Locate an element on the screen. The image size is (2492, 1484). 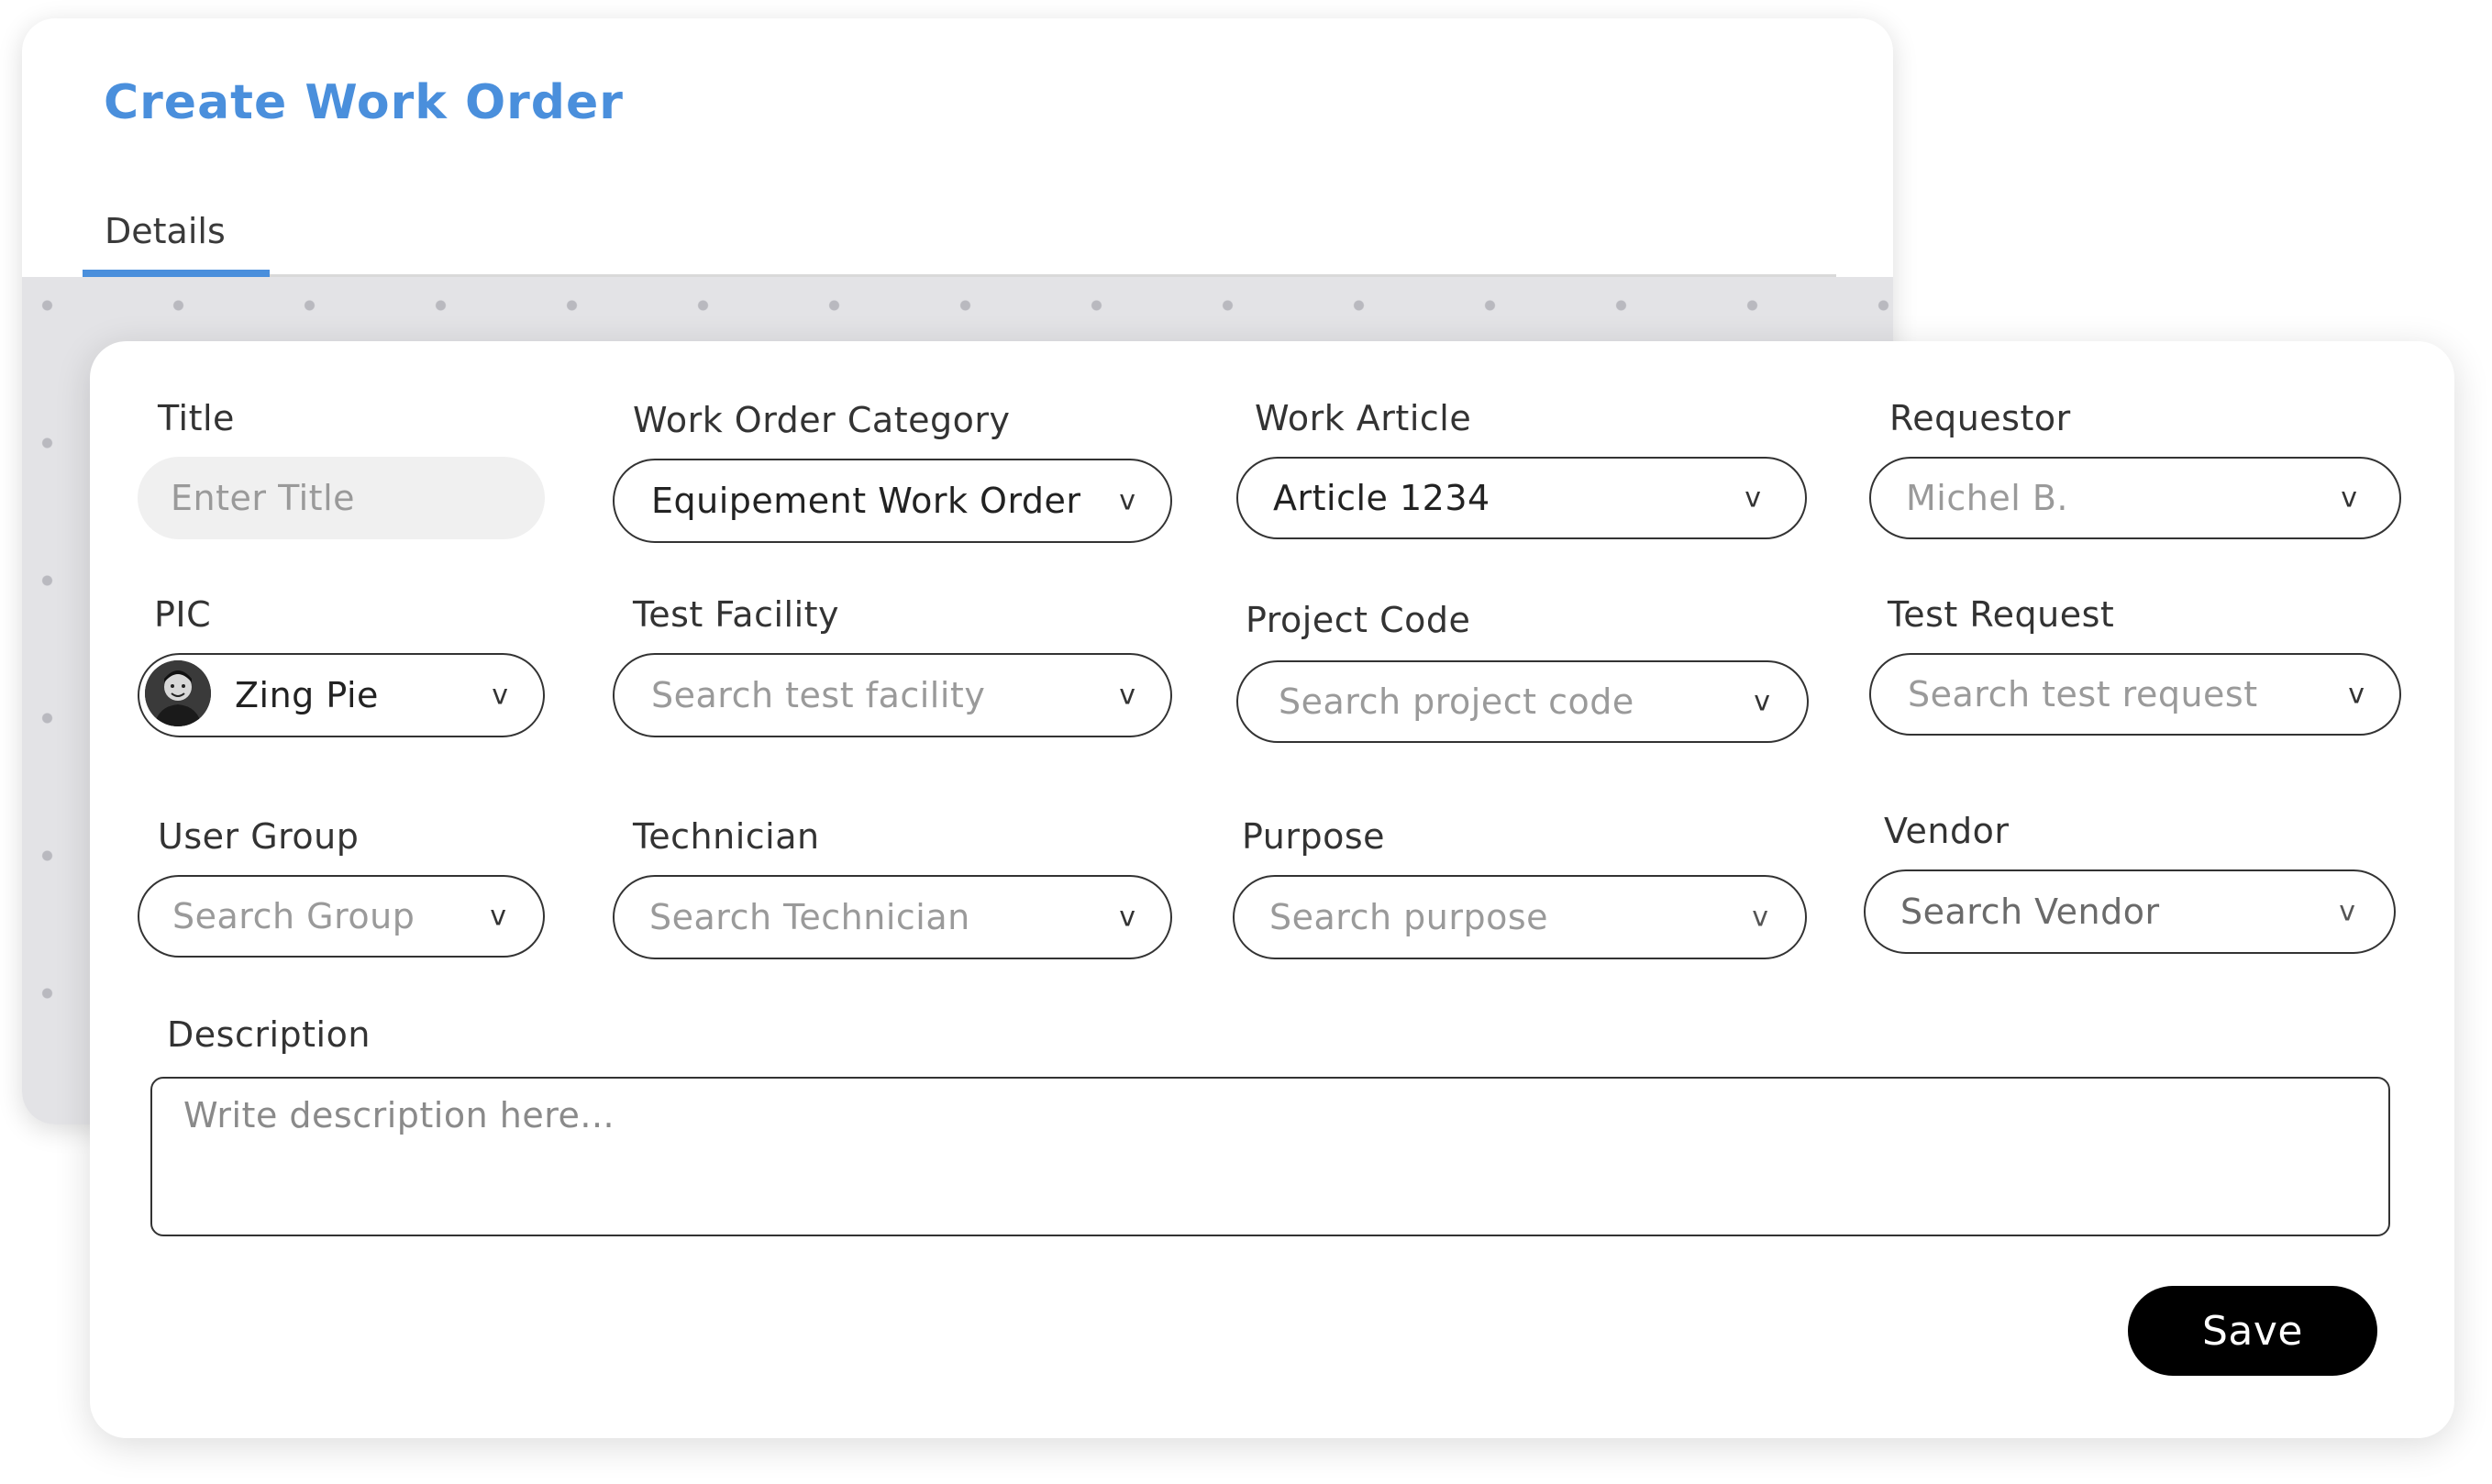
user-group-placeholder: Search Group is located at coordinates (293, 916).